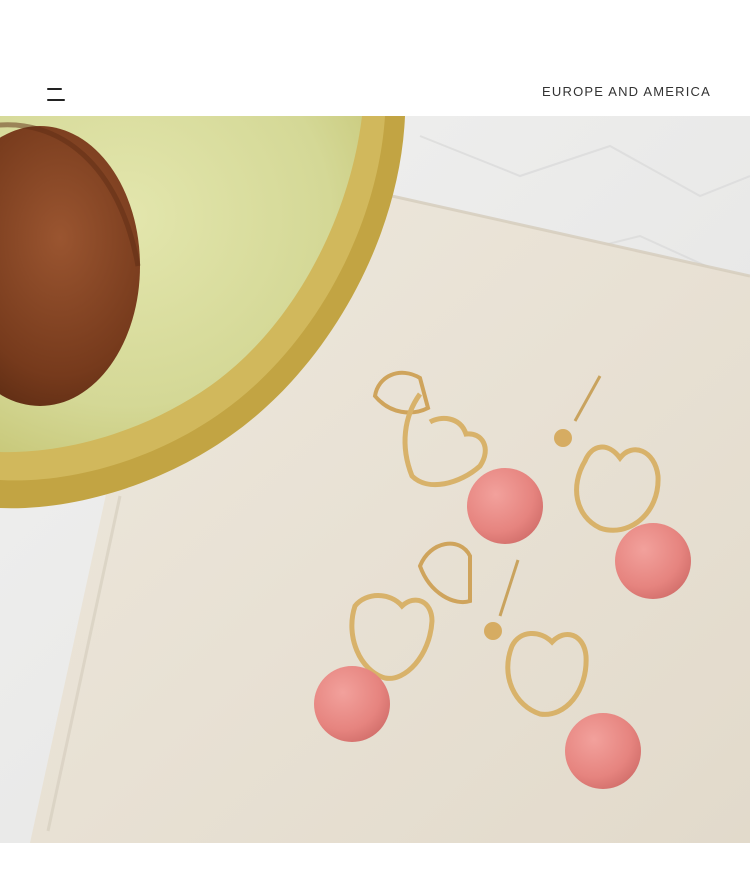 This screenshot has width=750, height=885. What do you see at coordinates (375, 94) in the screenshot?
I see `page-header: EUROPE AND AMERICA` at bounding box center [375, 94].